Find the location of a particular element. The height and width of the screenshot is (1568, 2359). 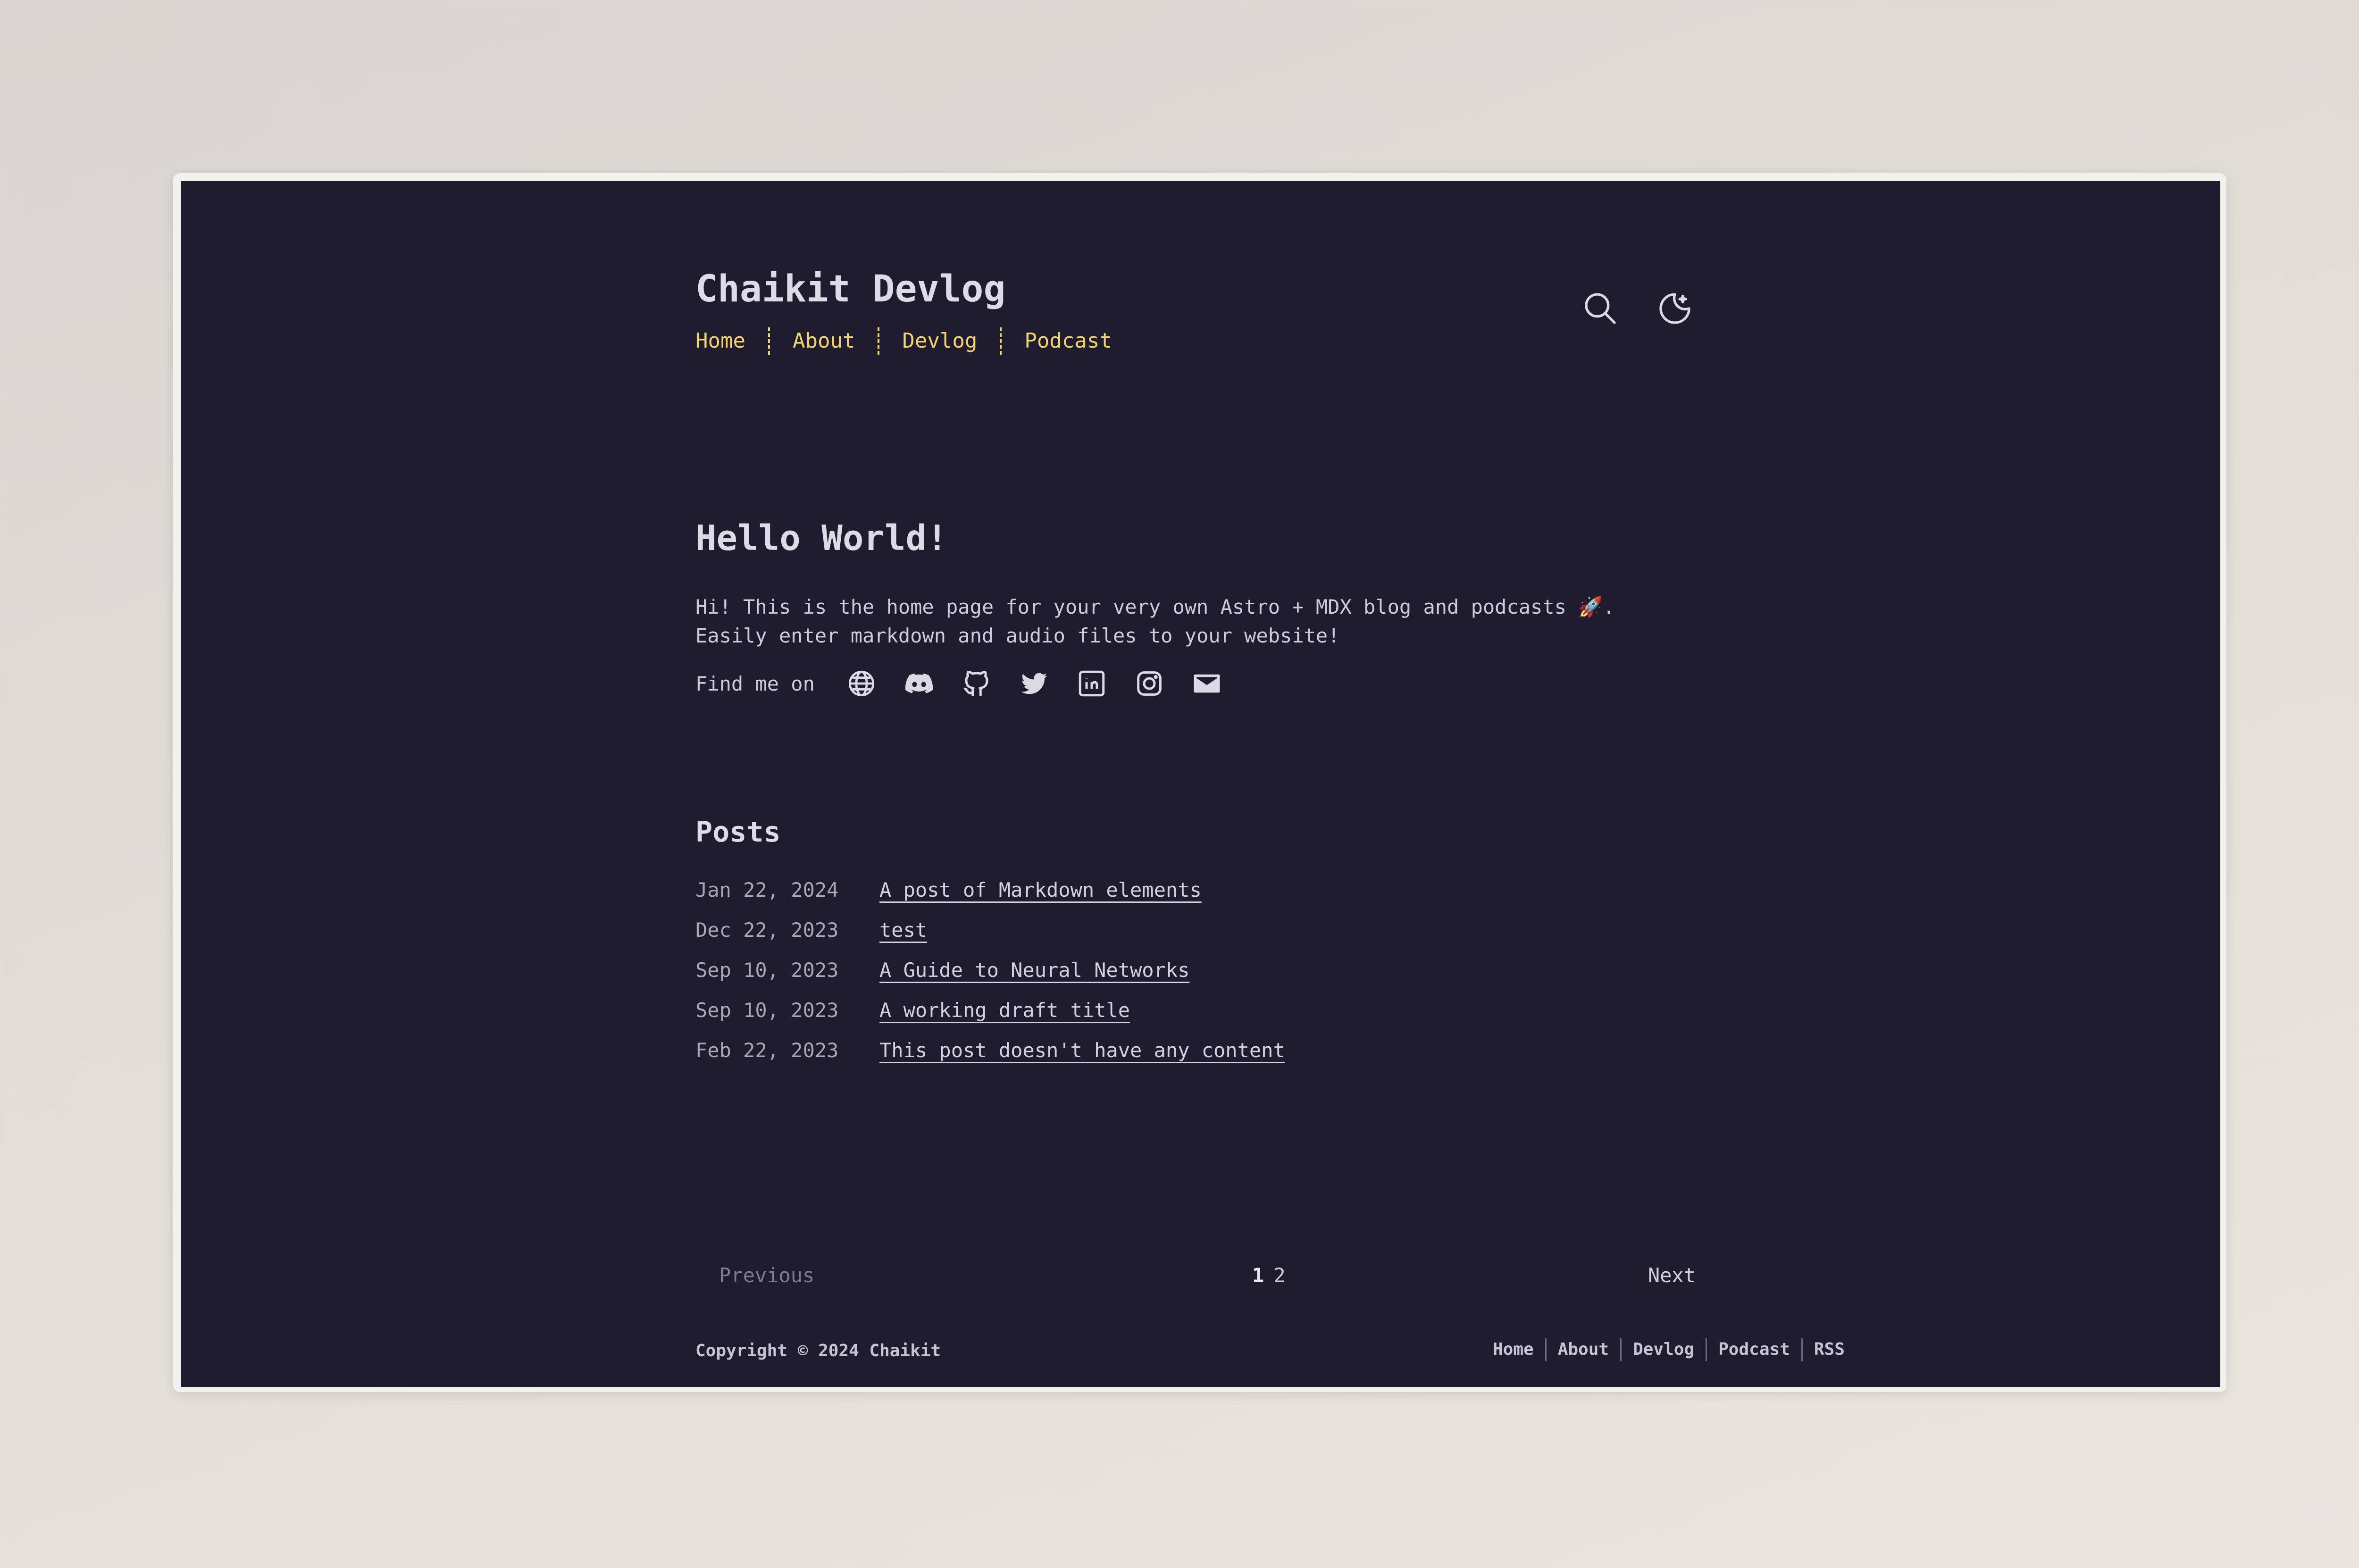

instagram-link is located at coordinates (1149, 683).